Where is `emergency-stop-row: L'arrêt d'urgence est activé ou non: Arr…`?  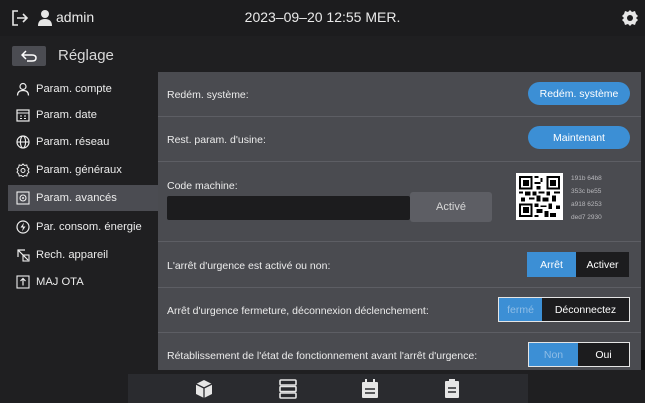
emergency-stop-row: L'arrêt d'urgence est activé ou non: Arr… is located at coordinates (399, 265).